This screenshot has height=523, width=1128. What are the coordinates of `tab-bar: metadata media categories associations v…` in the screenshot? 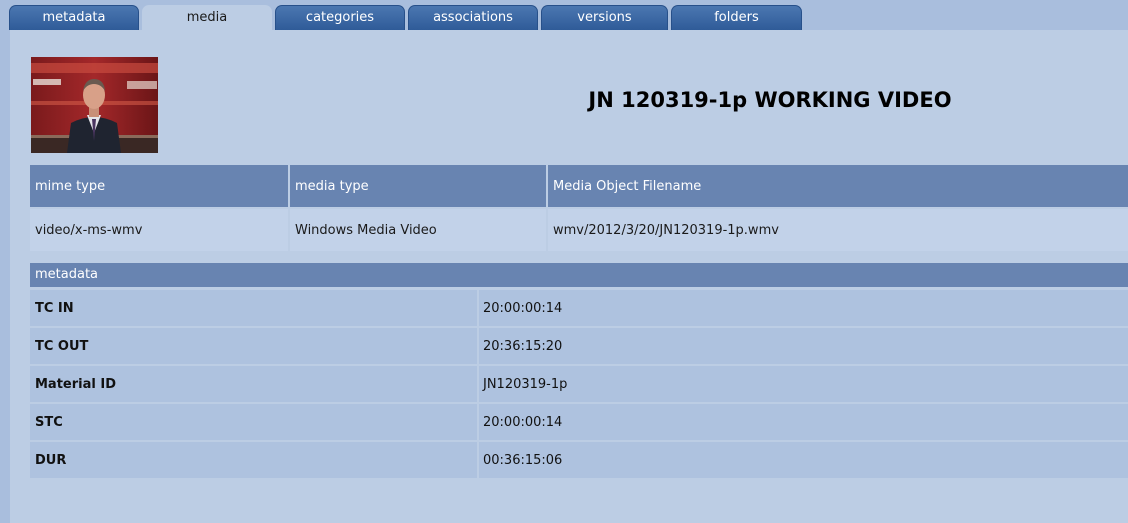 It's located at (564, 15).